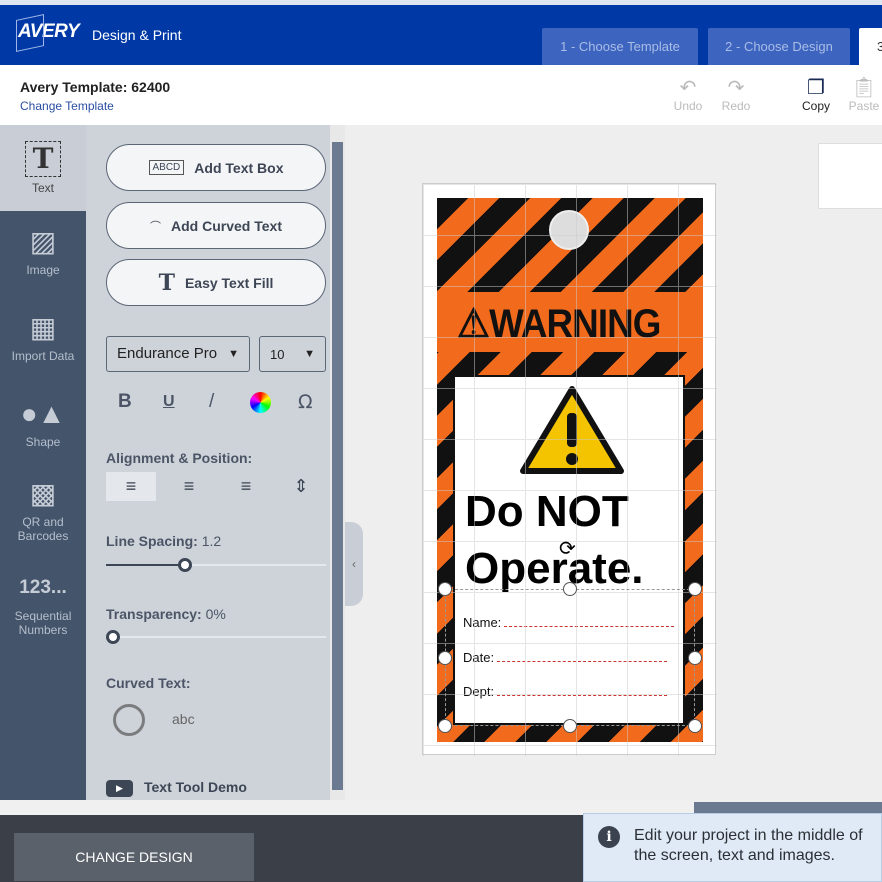  What do you see at coordinates (779, 46) in the screenshot?
I see `tab-choose-design: 2 - Choose Design` at bounding box center [779, 46].